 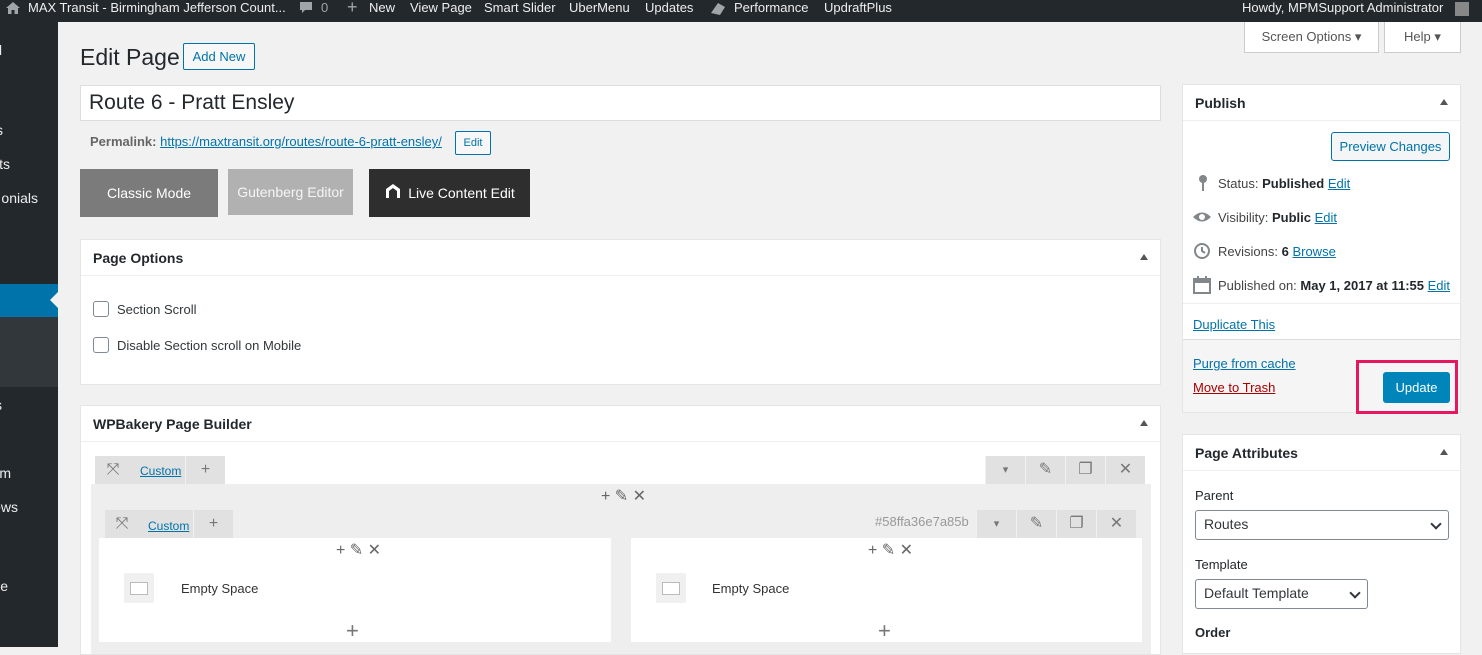 What do you see at coordinates (324, 11) in the screenshot?
I see `comments-count: 0` at bounding box center [324, 11].